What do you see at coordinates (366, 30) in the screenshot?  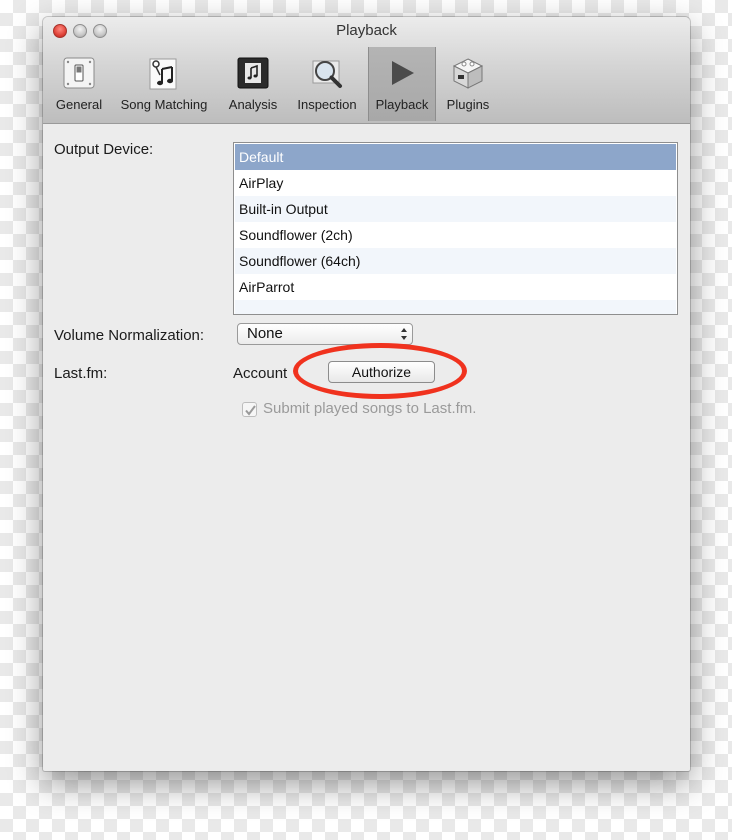 I see `window-title: Playback` at bounding box center [366, 30].